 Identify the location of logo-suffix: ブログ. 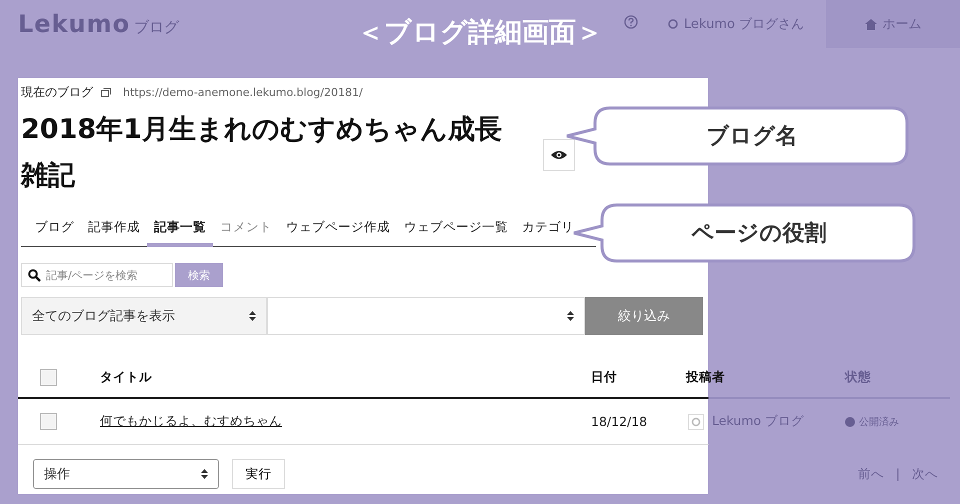
(157, 27).